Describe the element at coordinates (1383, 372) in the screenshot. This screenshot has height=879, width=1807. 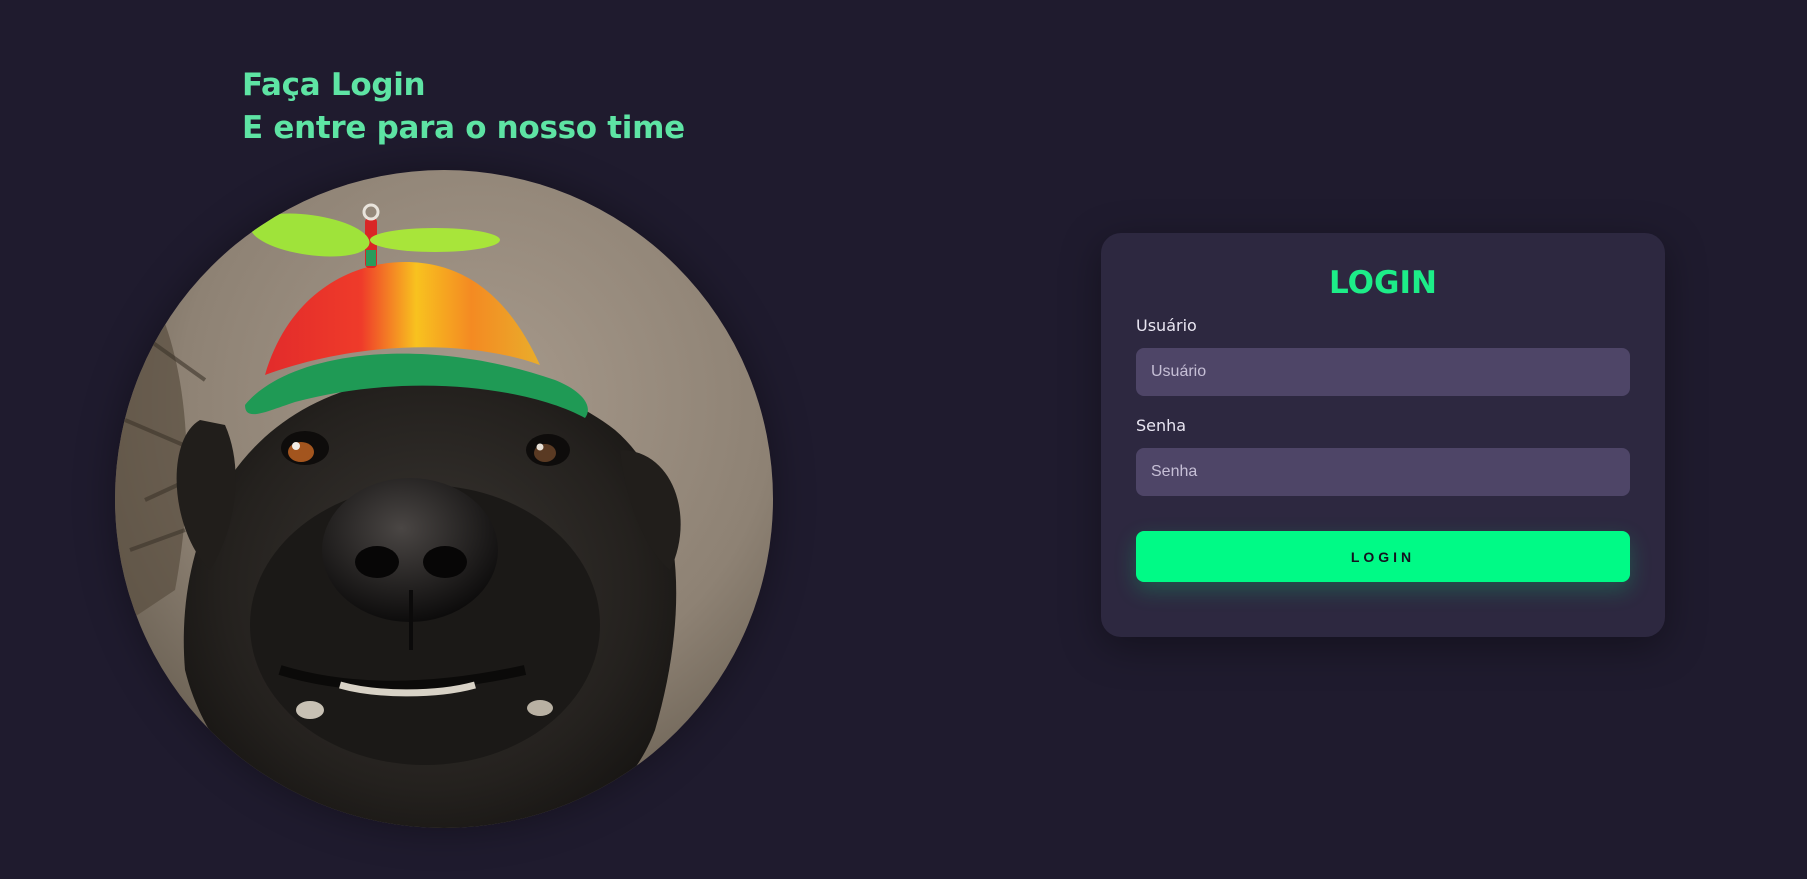
I see `username-input` at that location.